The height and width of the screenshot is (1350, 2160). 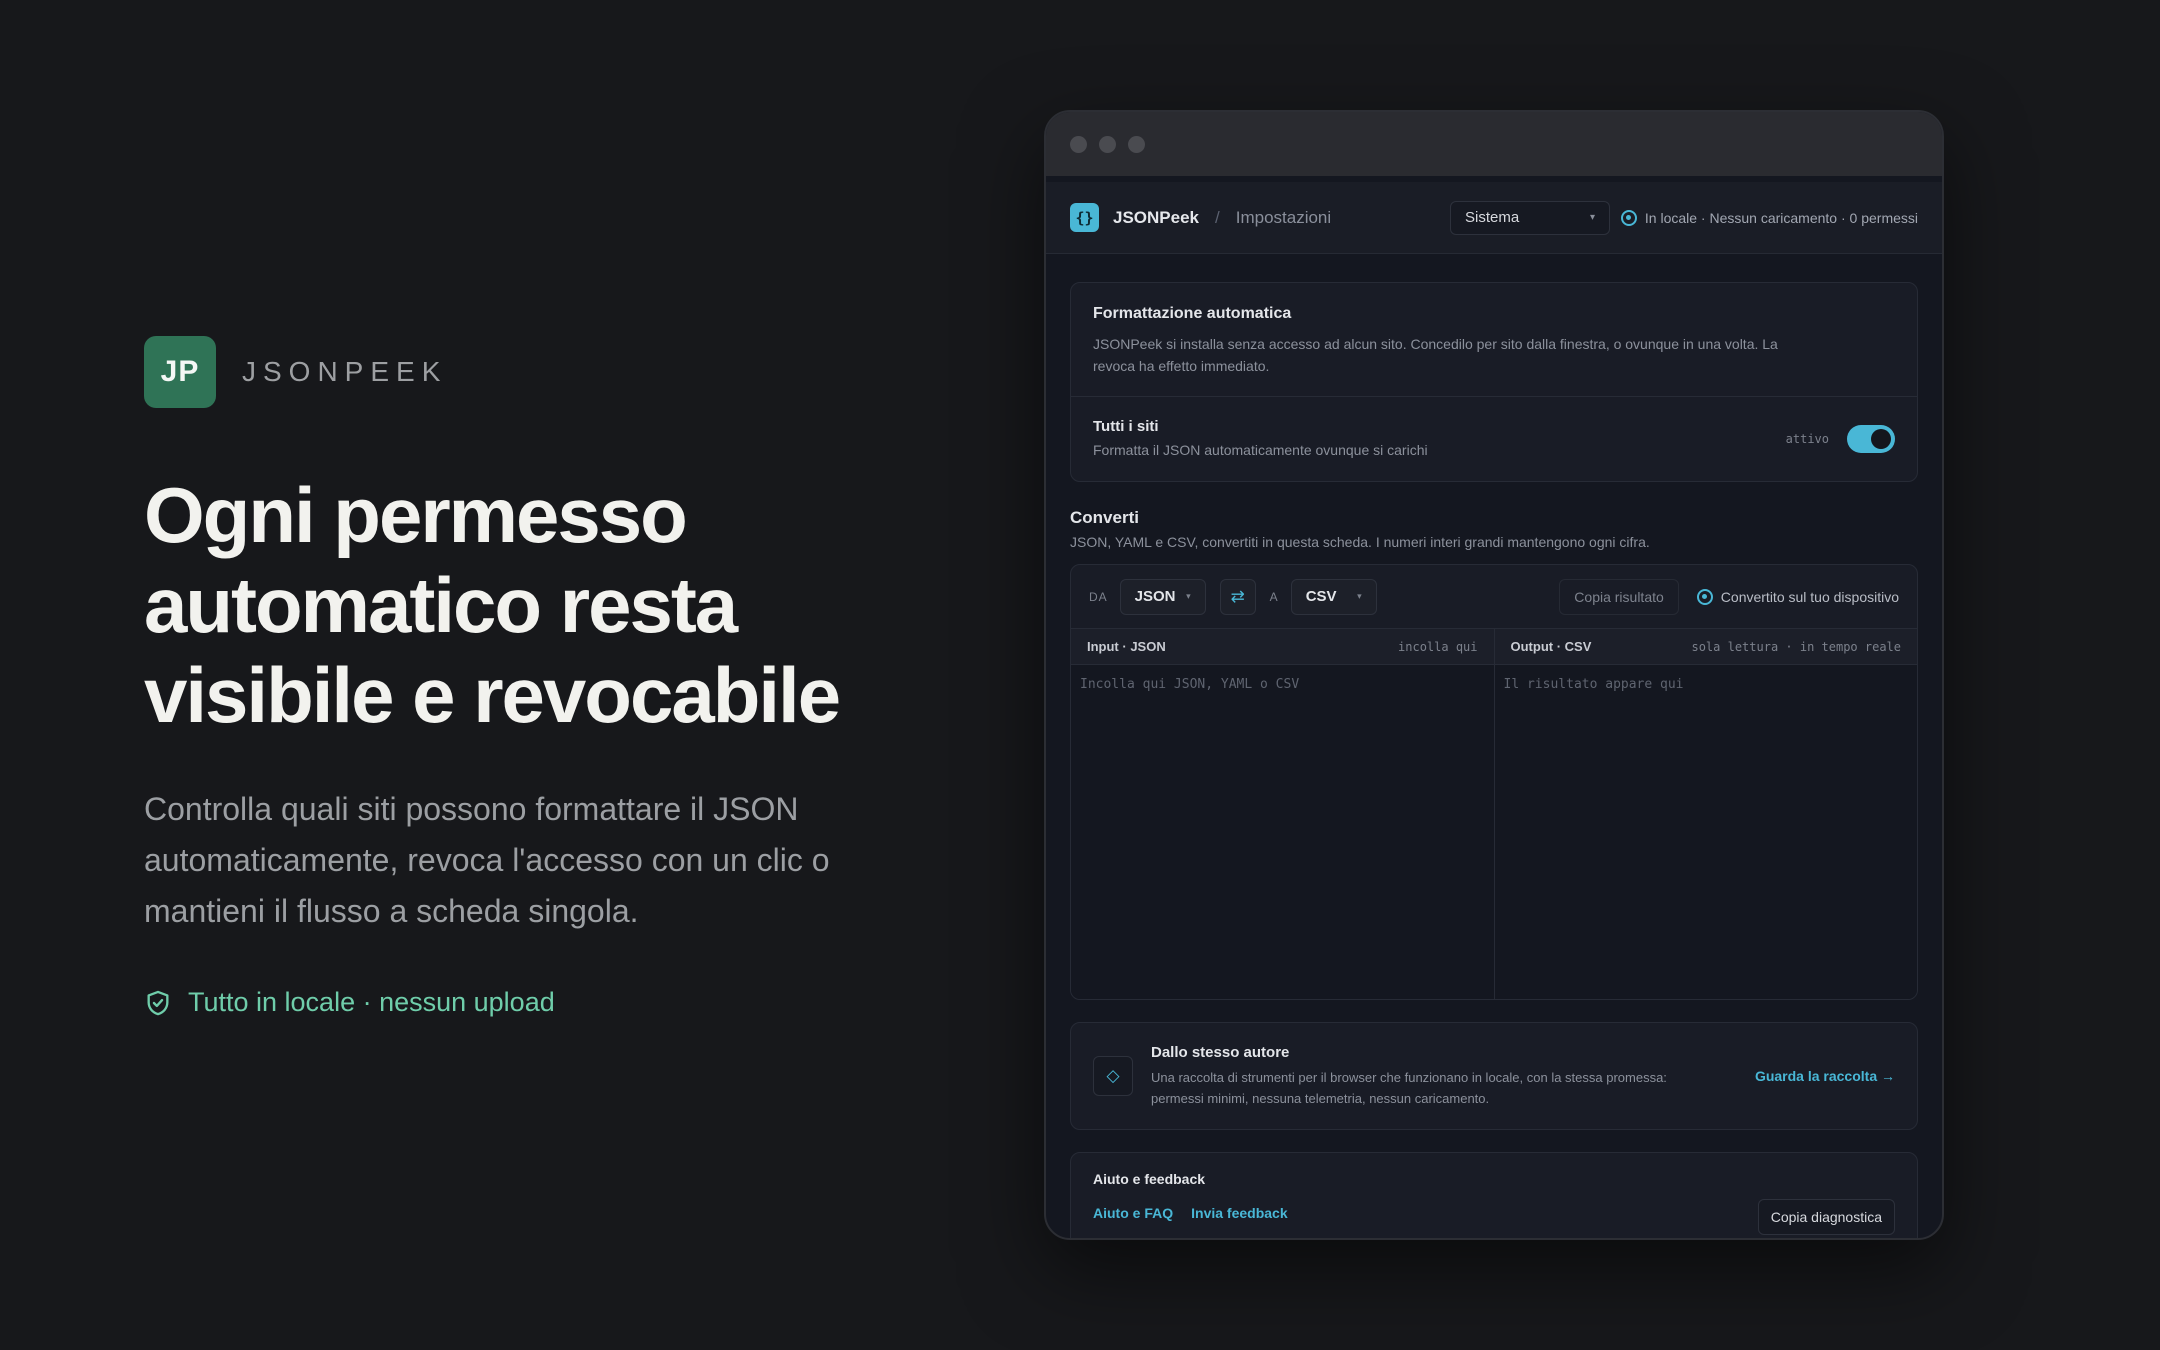 What do you see at coordinates (1438, 646) in the screenshot?
I see `input-pane-hint: incolla qui` at bounding box center [1438, 646].